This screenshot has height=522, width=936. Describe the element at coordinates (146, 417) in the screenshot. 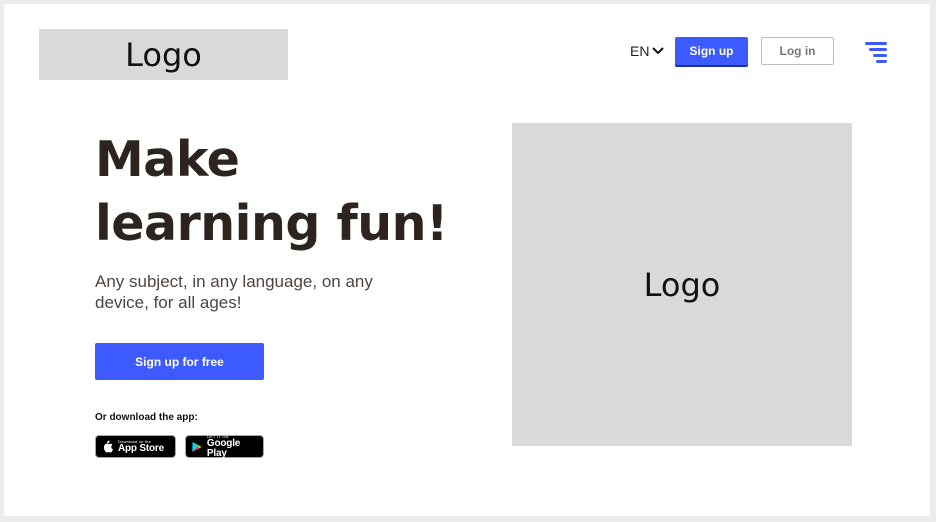

I see `download-label: Or download the app:` at that location.